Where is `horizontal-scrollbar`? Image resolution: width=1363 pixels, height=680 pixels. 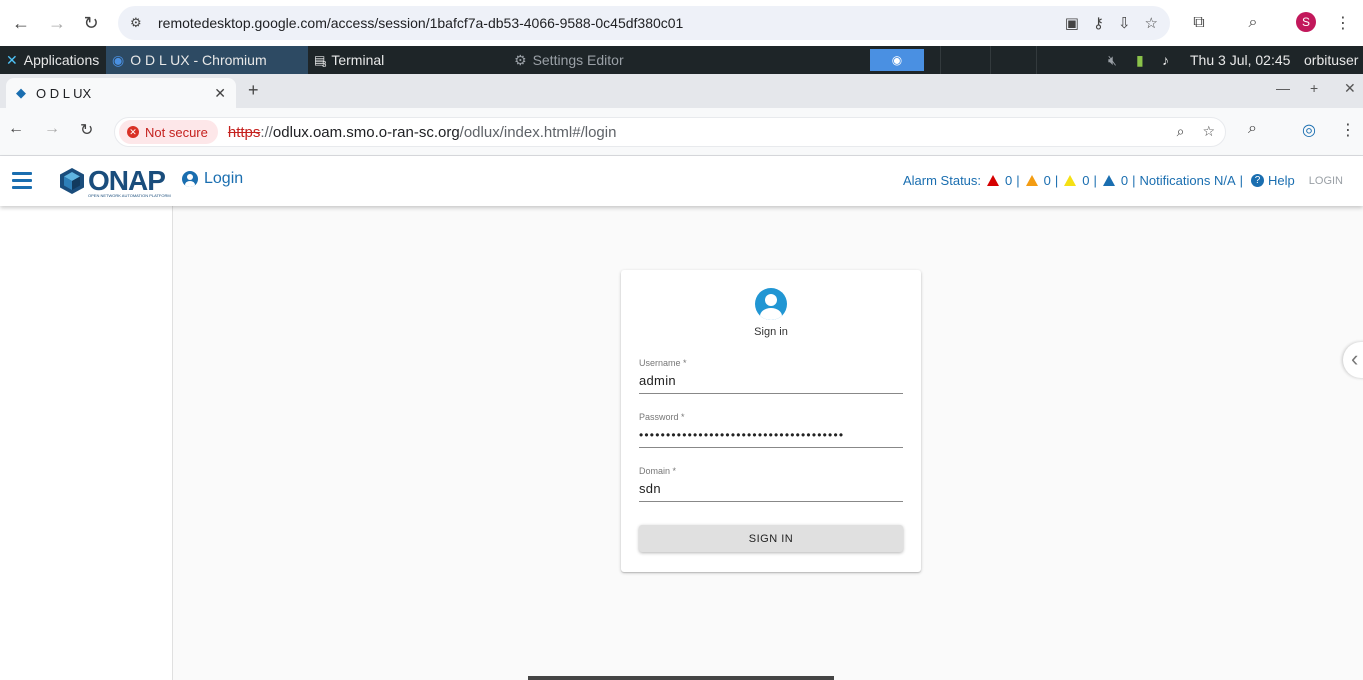 horizontal-scrollbar is located at coordinates (681, 678).